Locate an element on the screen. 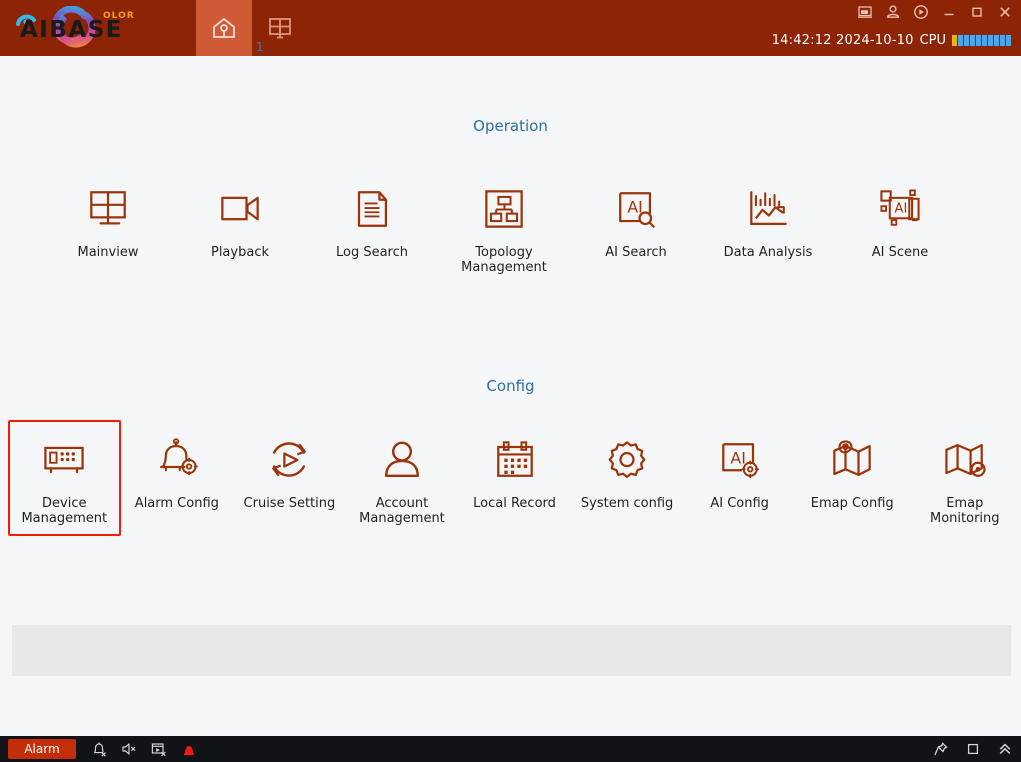 This screenshot has height=762, width=1021. menu-item-ai-config: AI Config is located at coordinates (739, 478).